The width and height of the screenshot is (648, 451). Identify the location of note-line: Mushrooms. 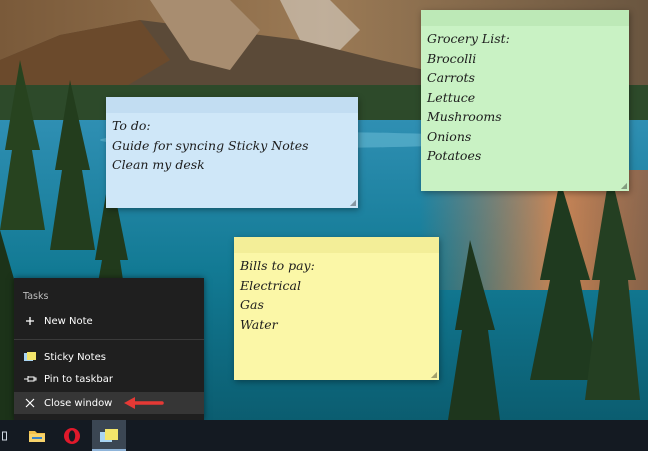
(464, 116).